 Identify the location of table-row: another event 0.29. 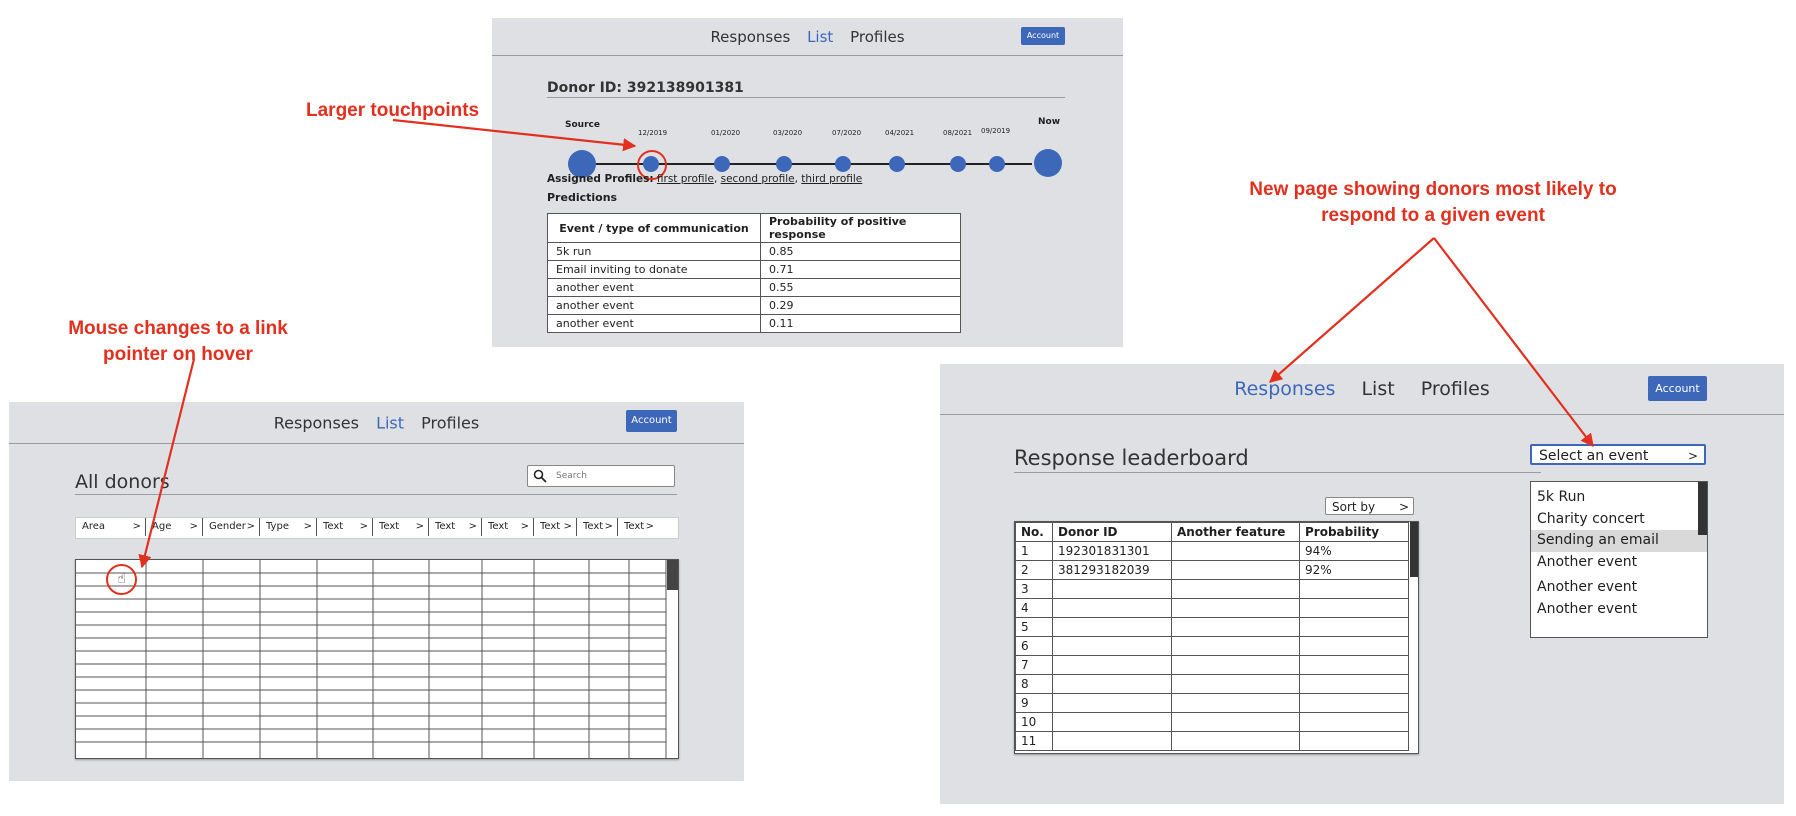
(754, 305).